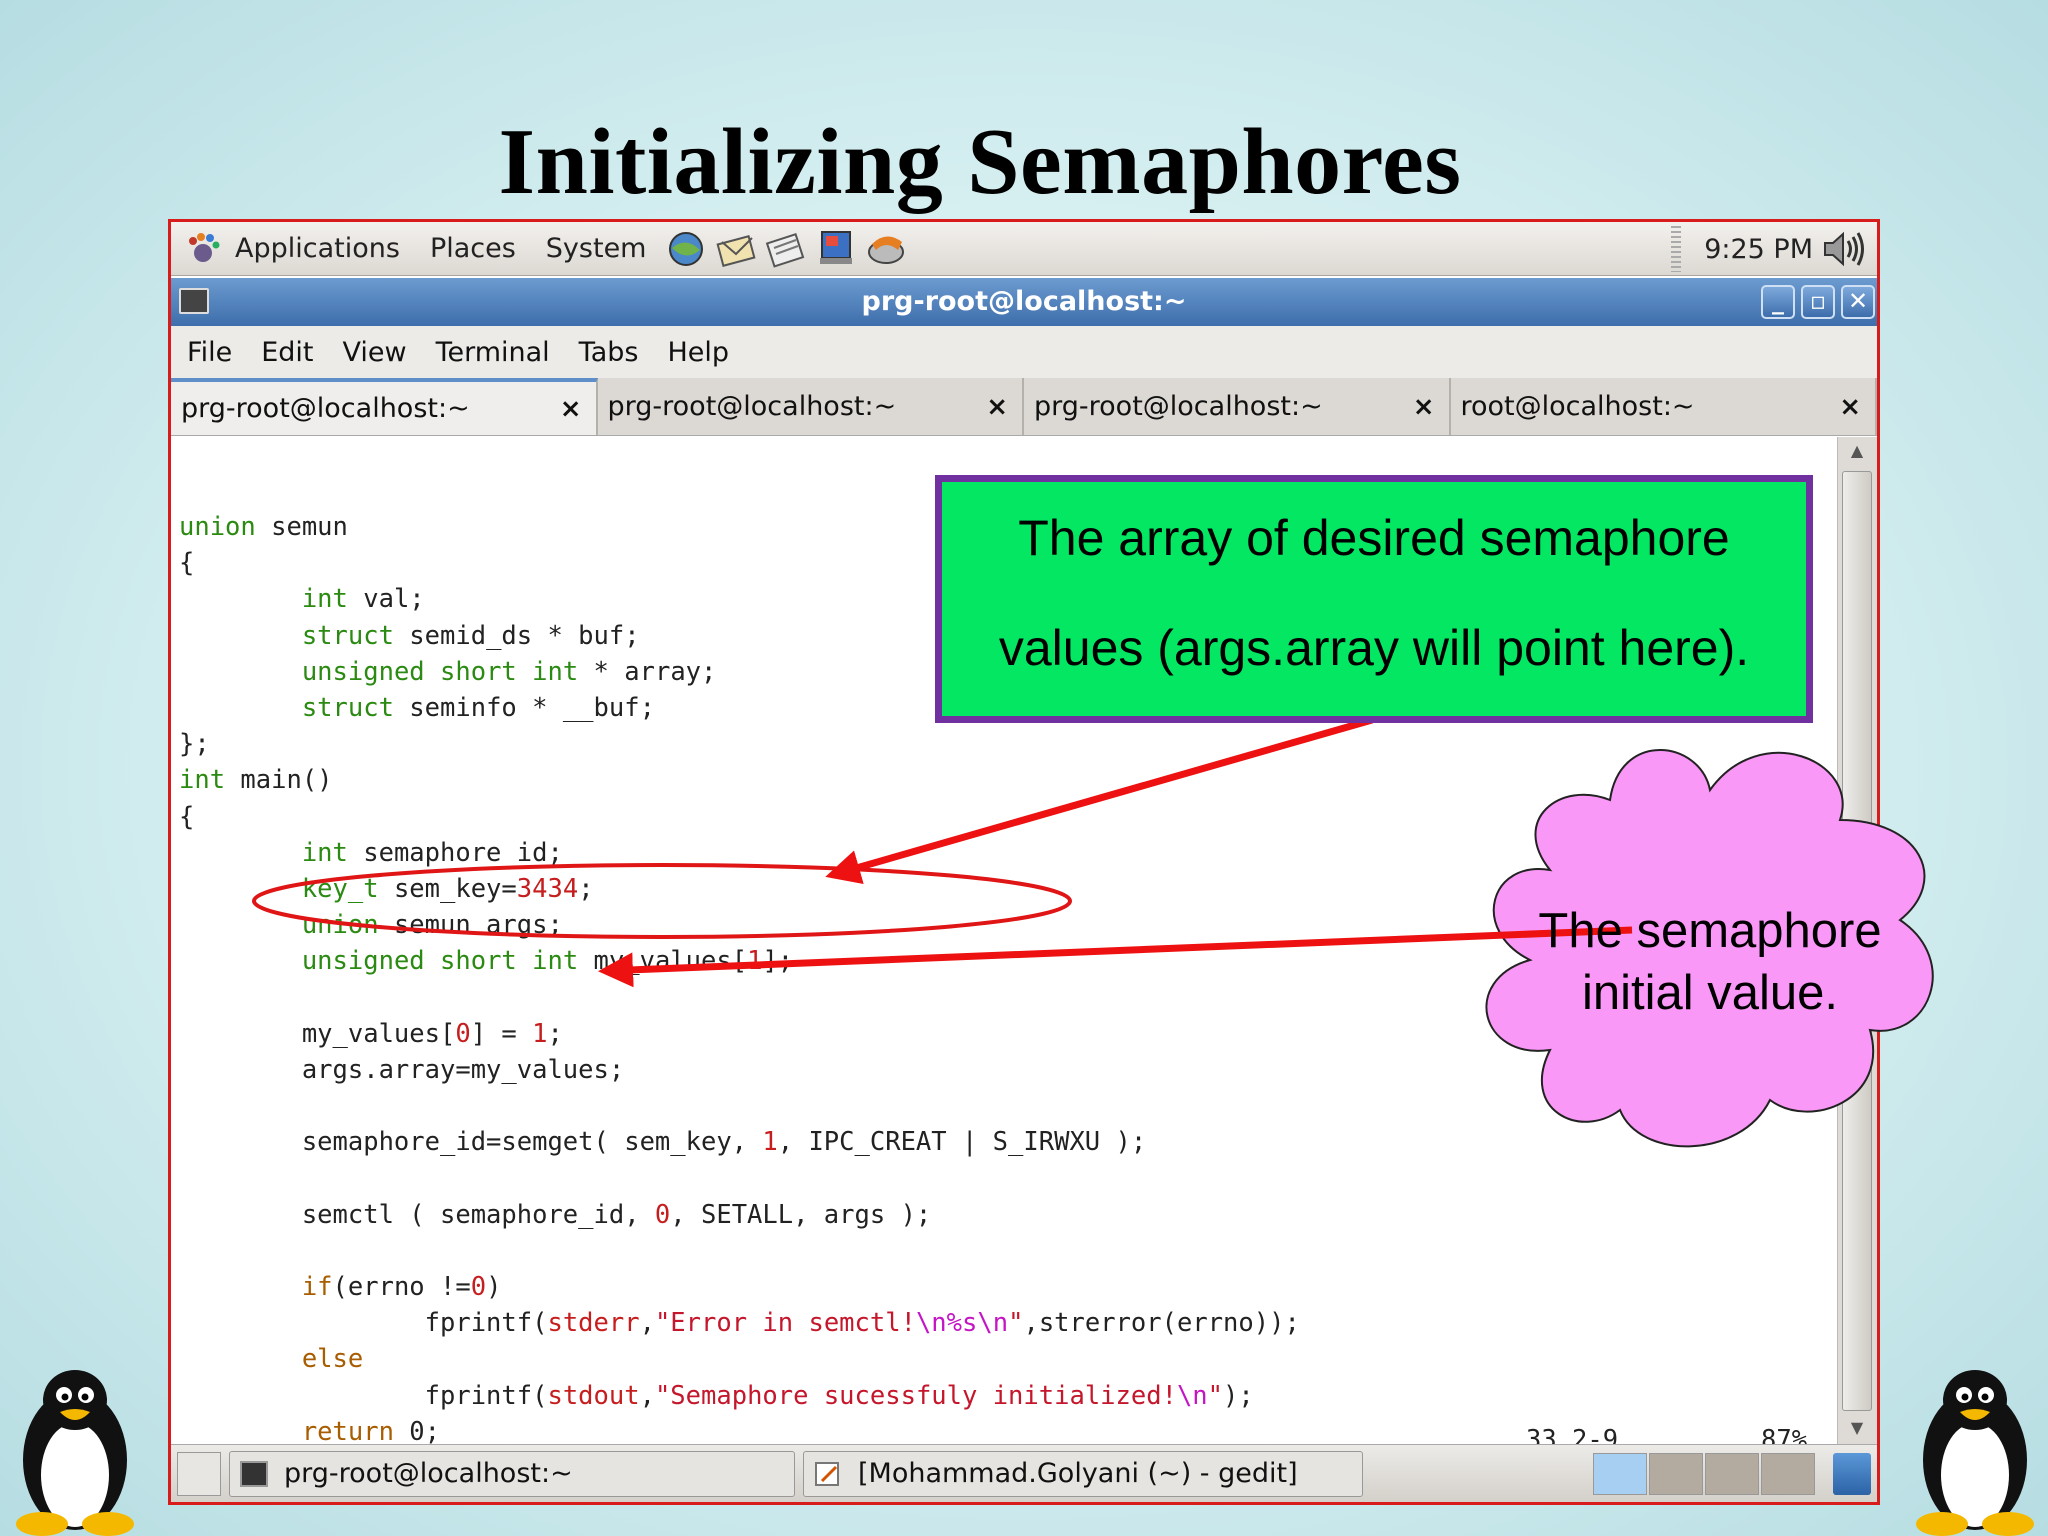 This screenshot has height=1536, width=2048. I want to click on annotation-cloud-line-1: The semaphore, so click(1710, 931).